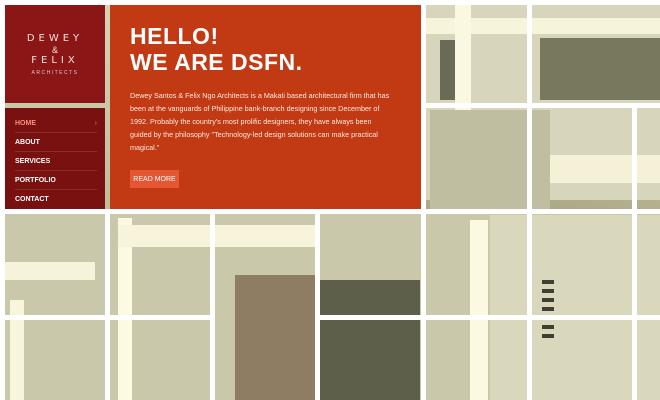 The height and width of the screenshot is (400, 660). I want to click on logo: DEWEY & FELIX ARCHITECTS, so click(55, 54).